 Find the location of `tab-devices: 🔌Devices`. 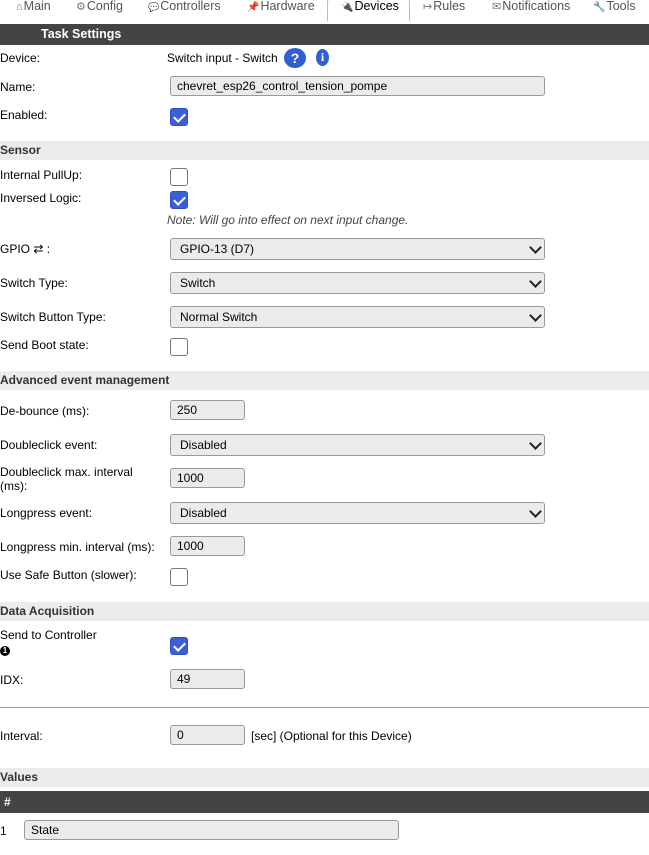

tab-devices: 🔌Devices is located at coordinates (368, 10).